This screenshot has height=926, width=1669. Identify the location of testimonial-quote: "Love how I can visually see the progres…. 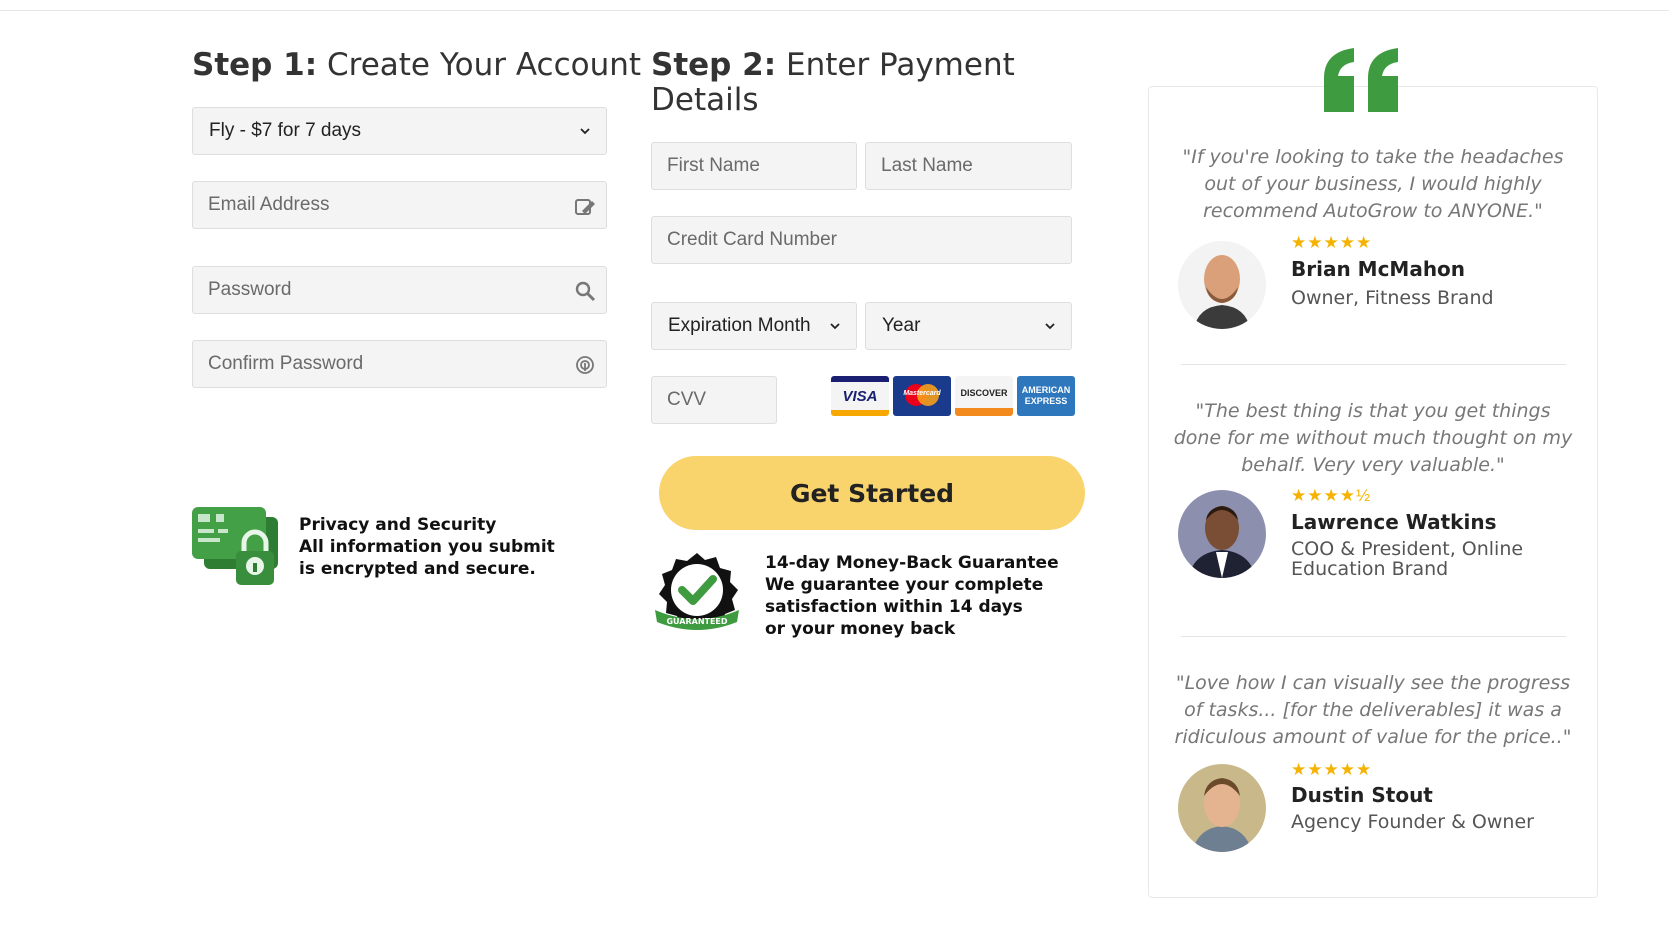
(1373, 710).